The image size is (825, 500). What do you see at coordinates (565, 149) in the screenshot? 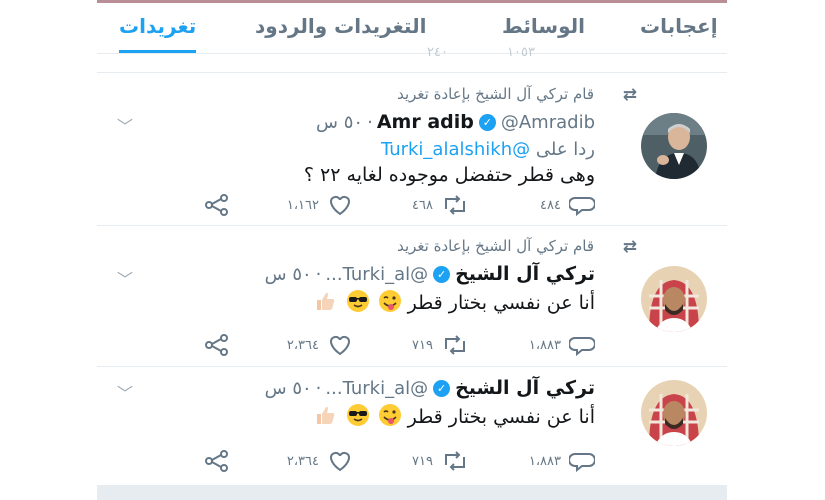
I see `reply-prefix: ردا على` at bounding box center [565, 149].